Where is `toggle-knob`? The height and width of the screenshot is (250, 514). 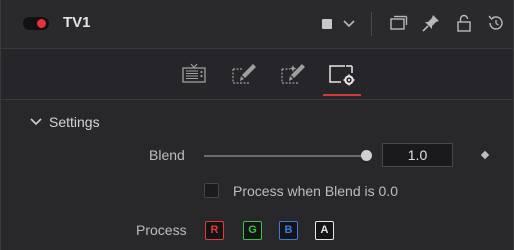 toggle-knob is located at coordinates (41, 23).